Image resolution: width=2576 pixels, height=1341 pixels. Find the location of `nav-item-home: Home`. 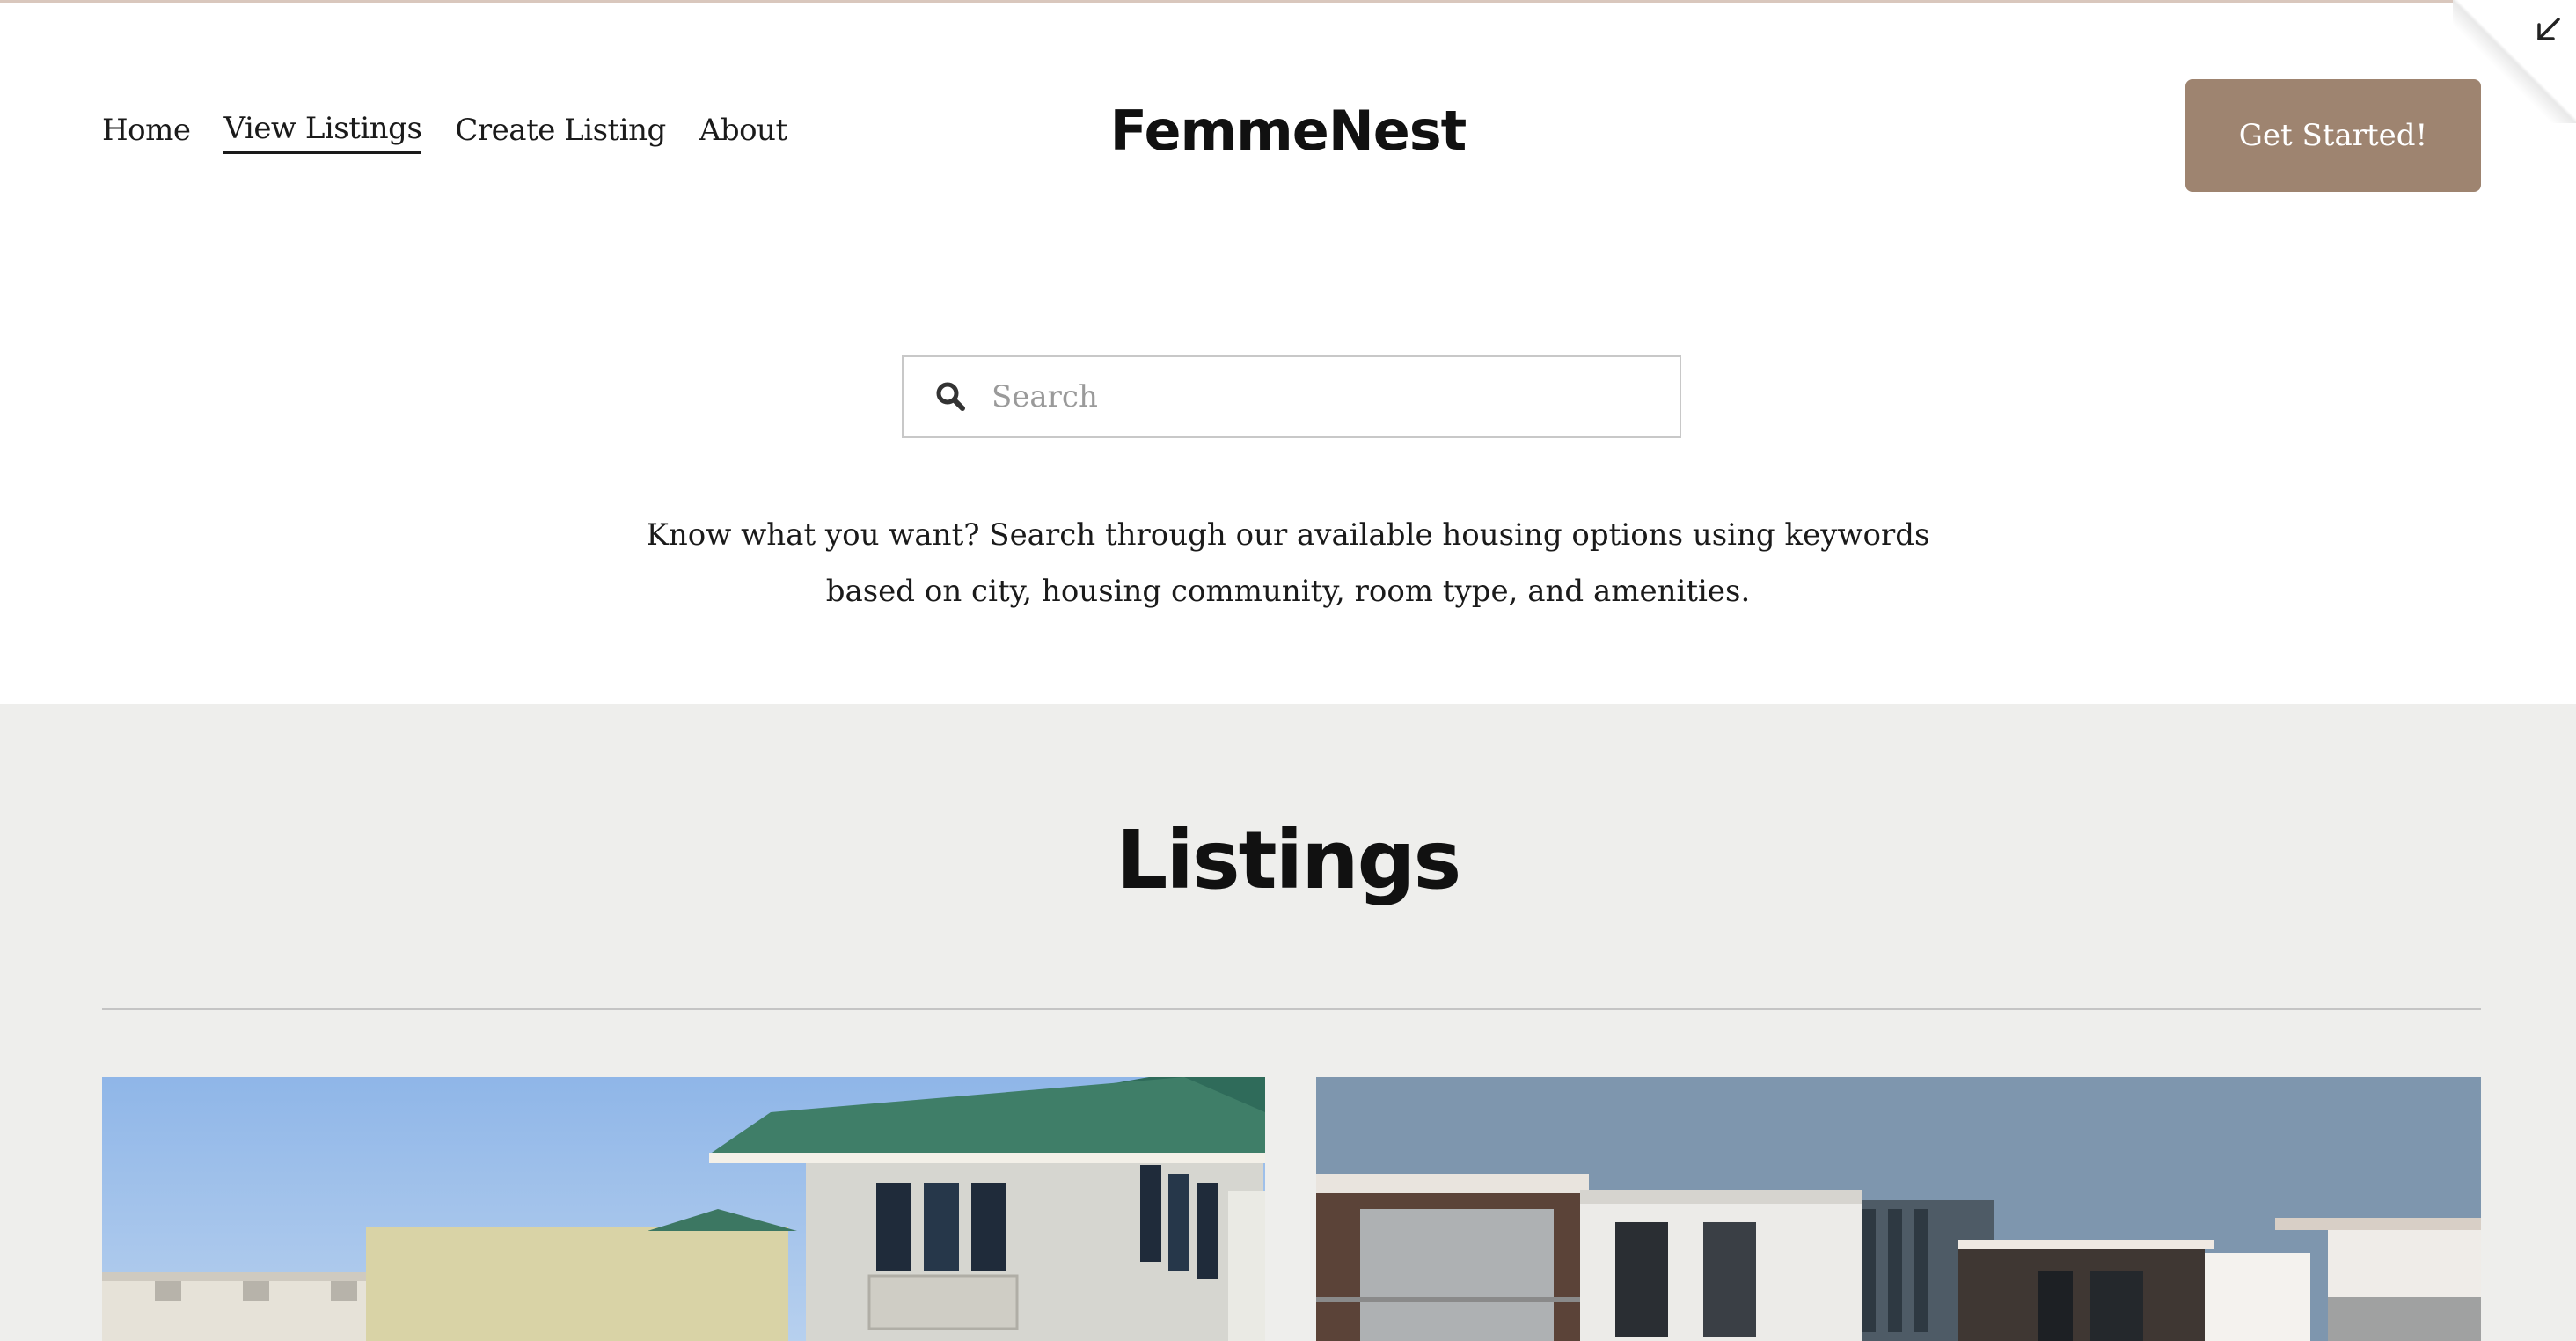

nav-item-home: Home is located at coordinates (146, 133).